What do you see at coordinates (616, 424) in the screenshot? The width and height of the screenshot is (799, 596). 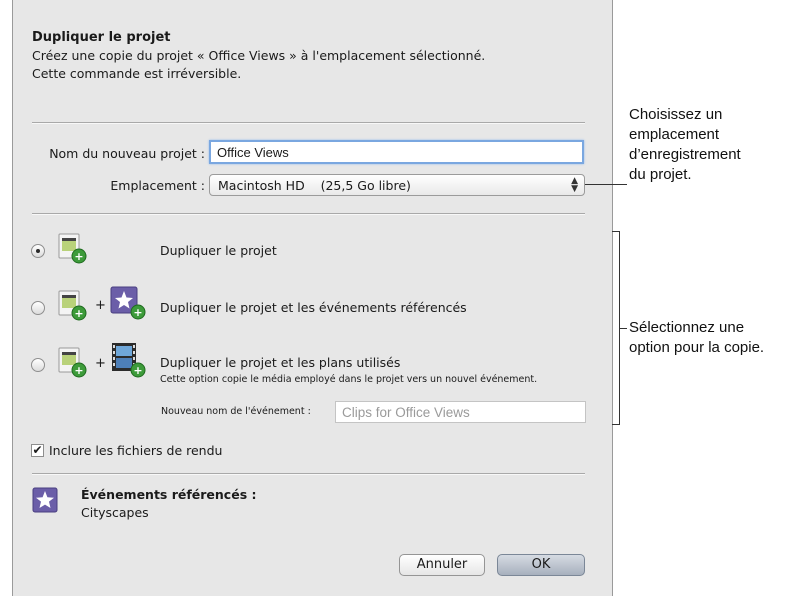 I see `callout-bracket-bottom` at bounding box center [616, 424].